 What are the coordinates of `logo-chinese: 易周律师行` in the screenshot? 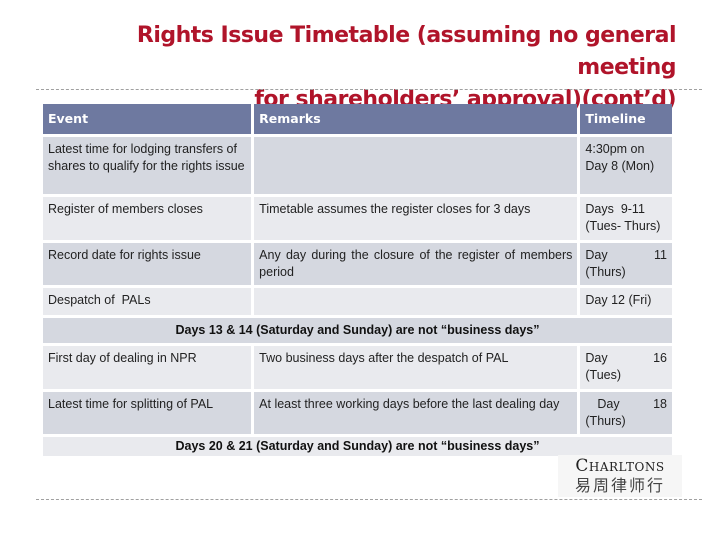 It's located at (619, 486).